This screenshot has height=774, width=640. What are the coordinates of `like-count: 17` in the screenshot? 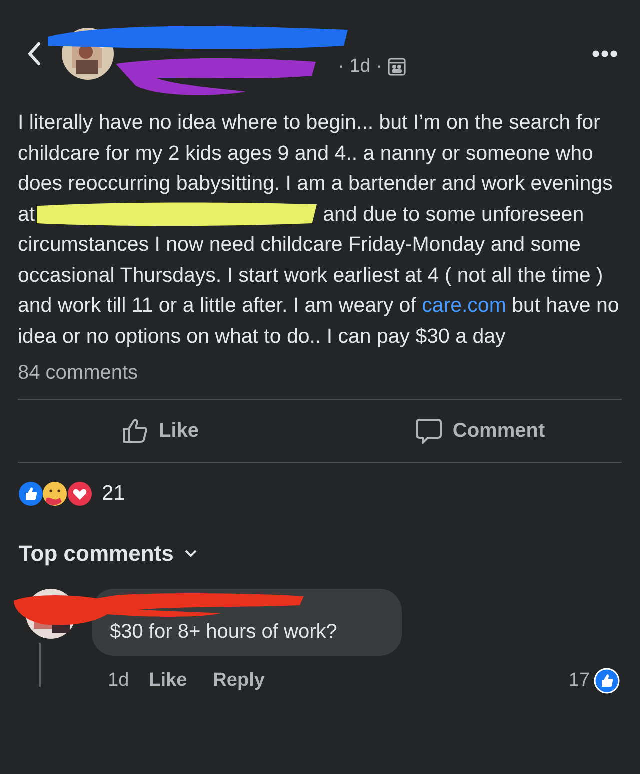 It's located at (579, 681).